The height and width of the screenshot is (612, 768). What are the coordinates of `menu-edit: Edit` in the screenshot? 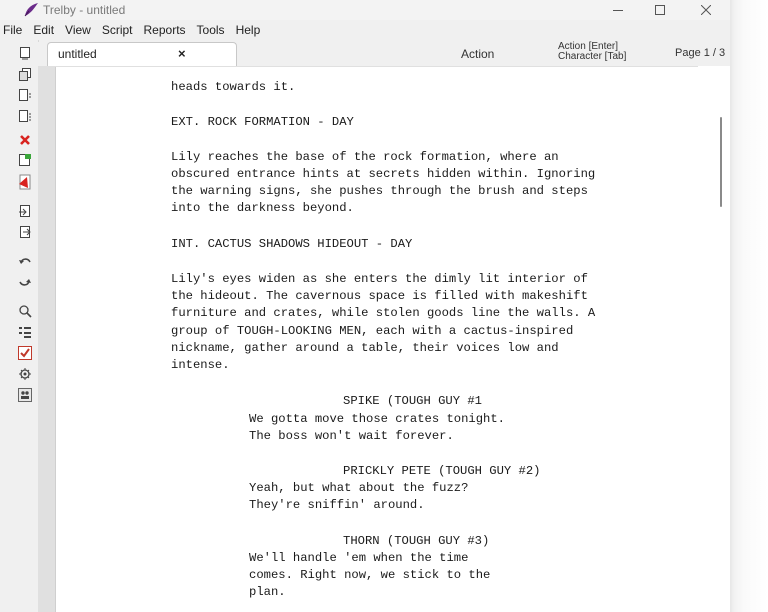 It's located at (43, 30).